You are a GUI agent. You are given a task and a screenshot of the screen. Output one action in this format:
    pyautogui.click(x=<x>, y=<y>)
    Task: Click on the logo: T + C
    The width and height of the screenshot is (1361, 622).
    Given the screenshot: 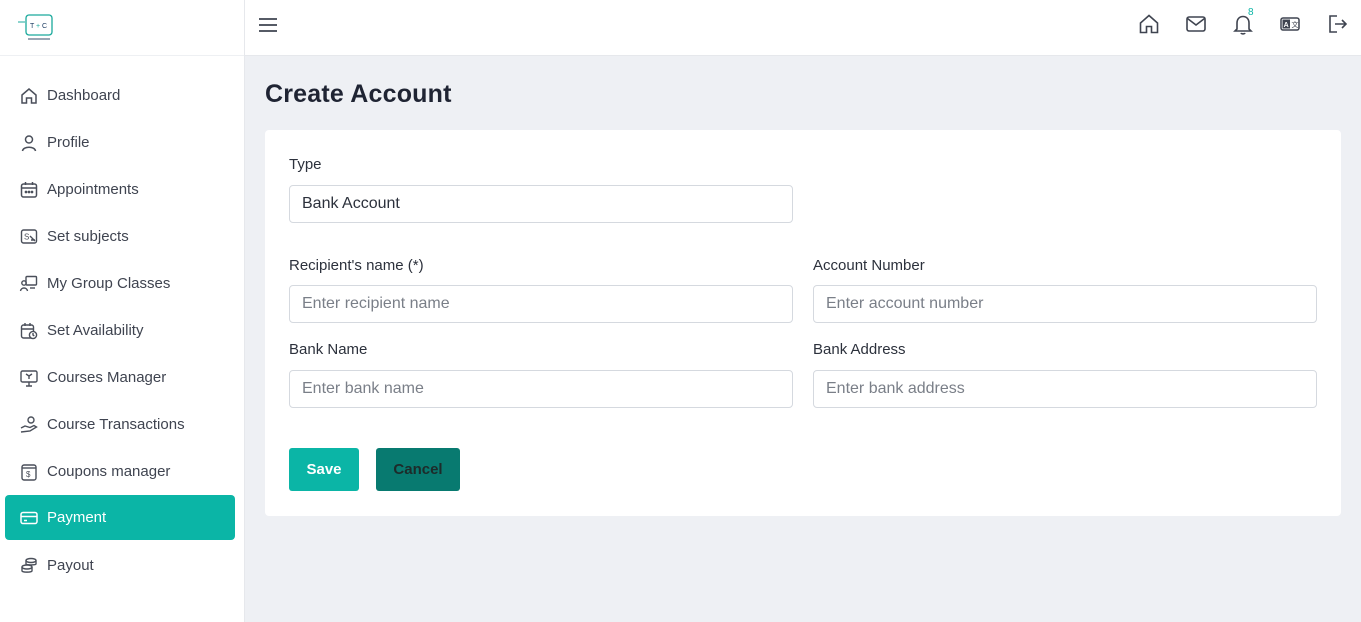 What is the action you would take?
    pyautogui.click(x=36, y=28)
    